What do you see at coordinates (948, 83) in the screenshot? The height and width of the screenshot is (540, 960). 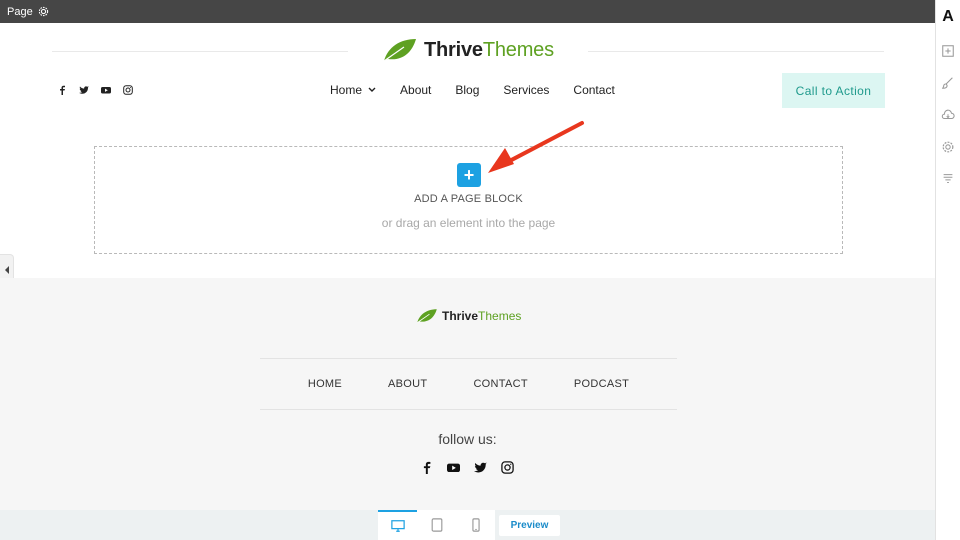 I see `brush-icon` at bounding box center [948, 83].